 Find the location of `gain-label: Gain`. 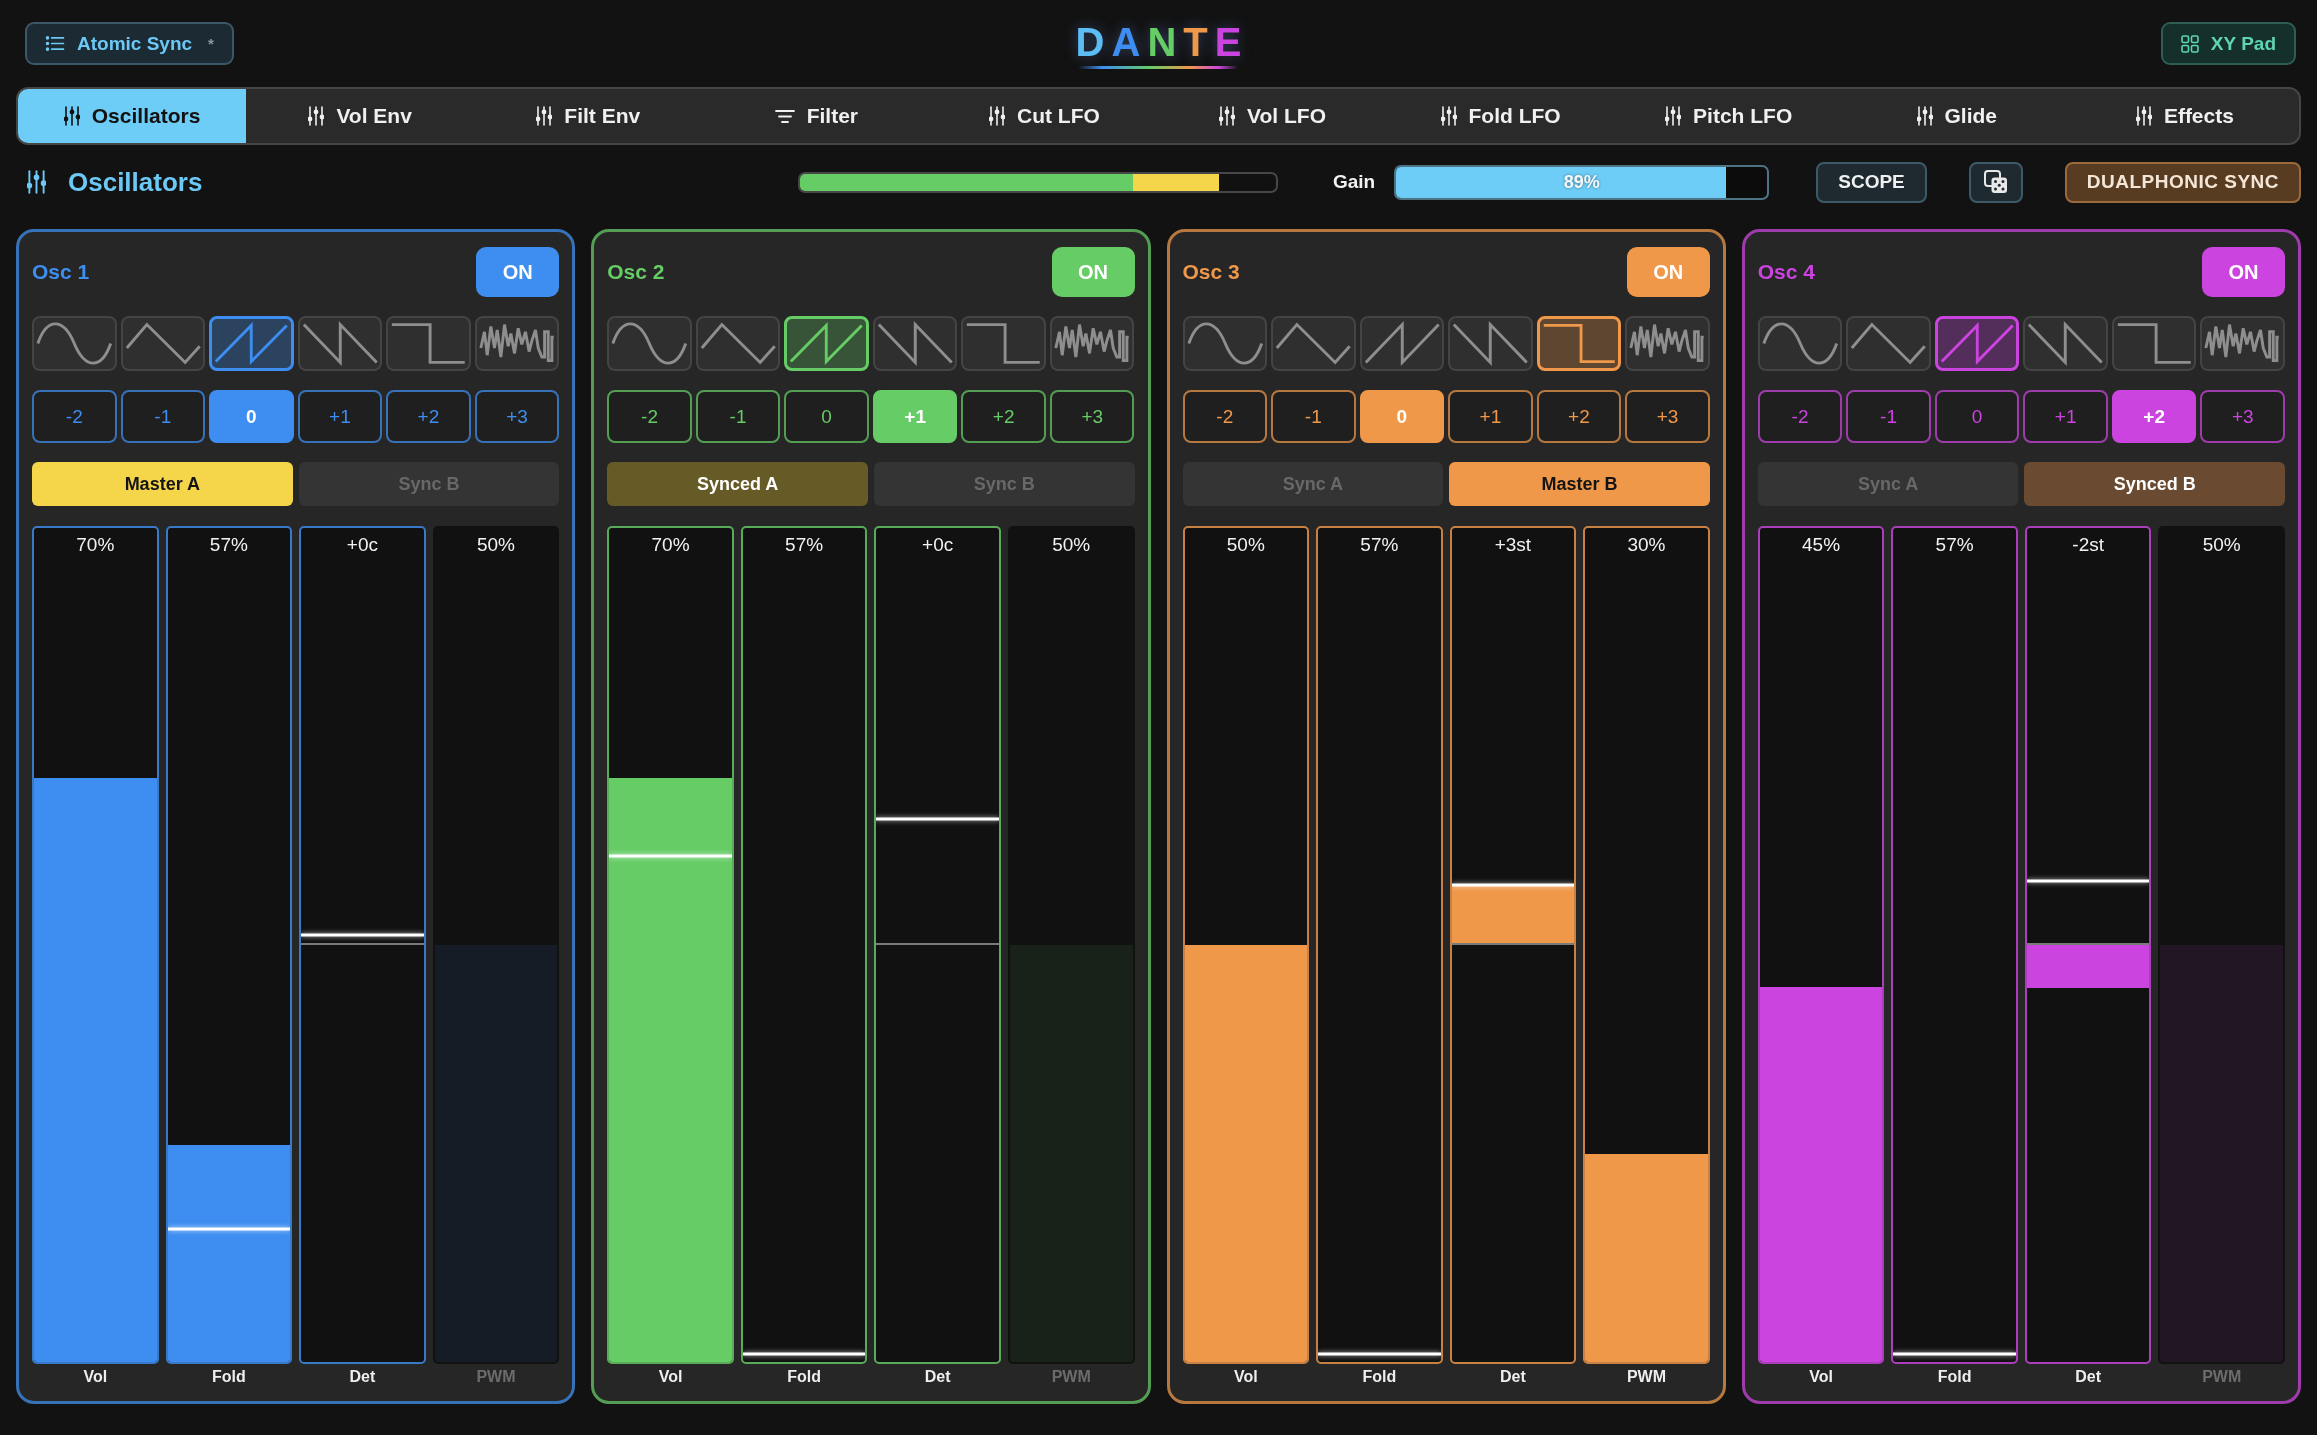

gain-label: Gain is located at coordinates (1354, 182).